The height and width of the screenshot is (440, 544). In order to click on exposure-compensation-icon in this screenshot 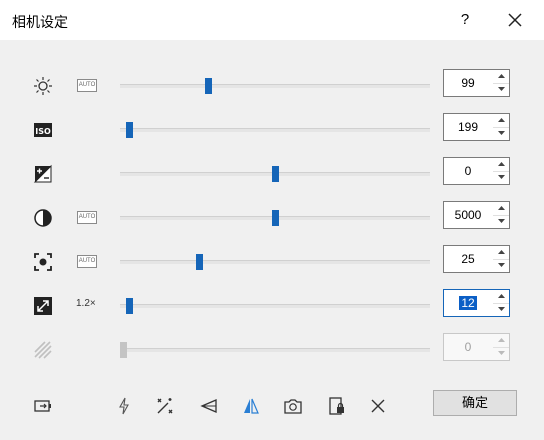, I will do `click(43, 174)`.